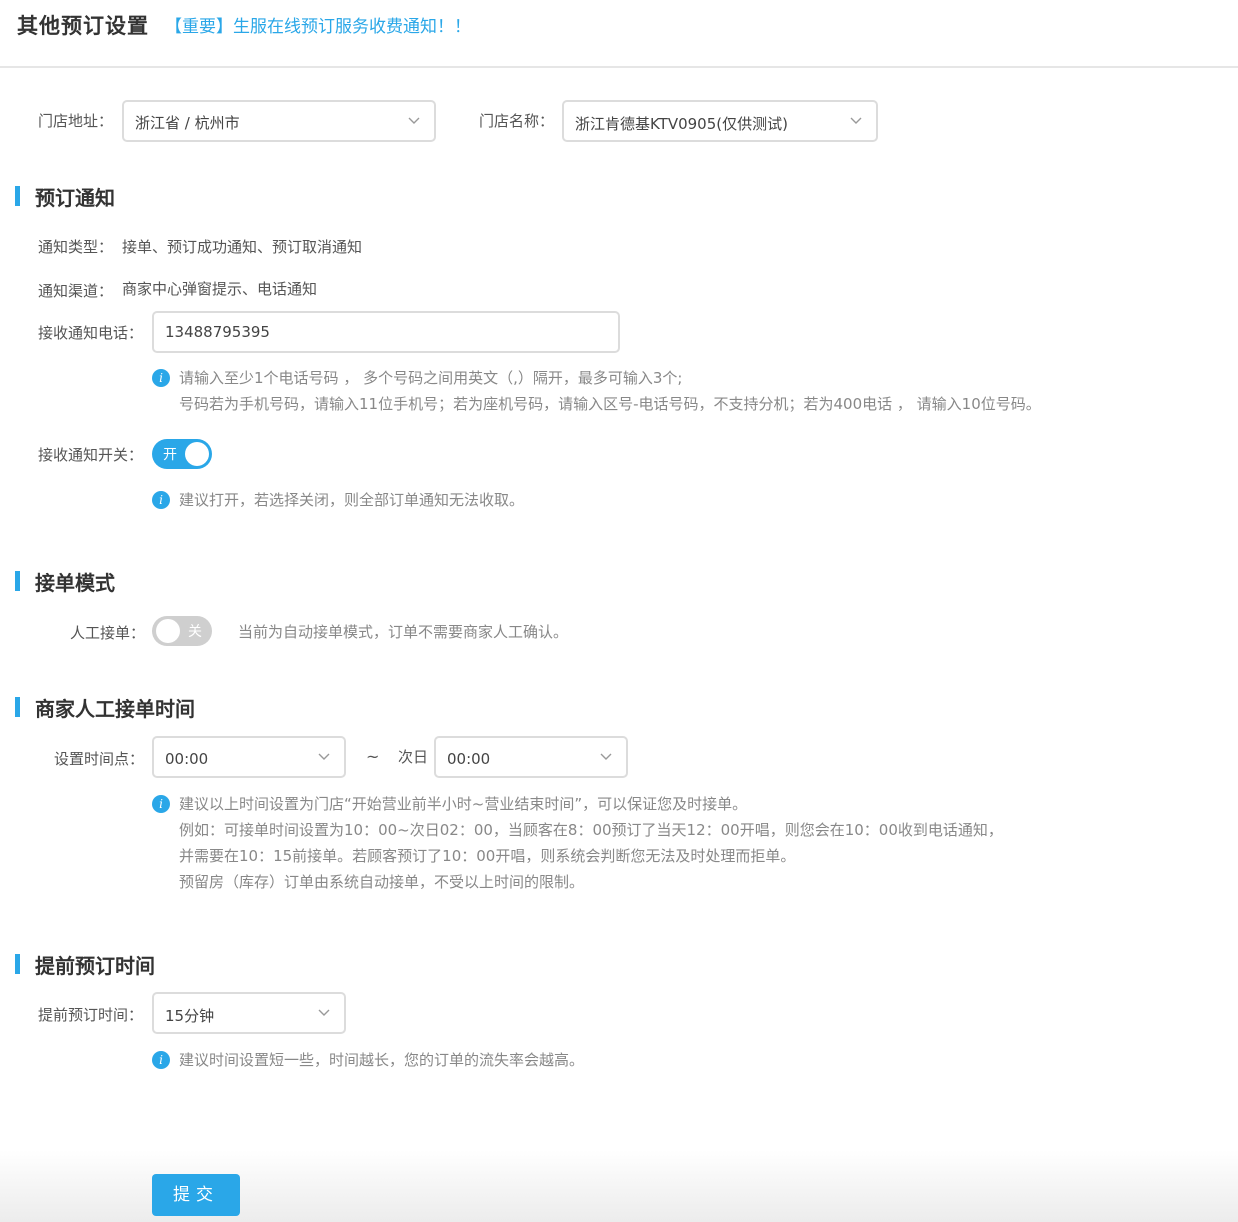 This screenshot has width=1238, height=1222. Describe the element at coordinates (531, 757) in the screenshot. I see `end-time-select: 00:00` at that location.